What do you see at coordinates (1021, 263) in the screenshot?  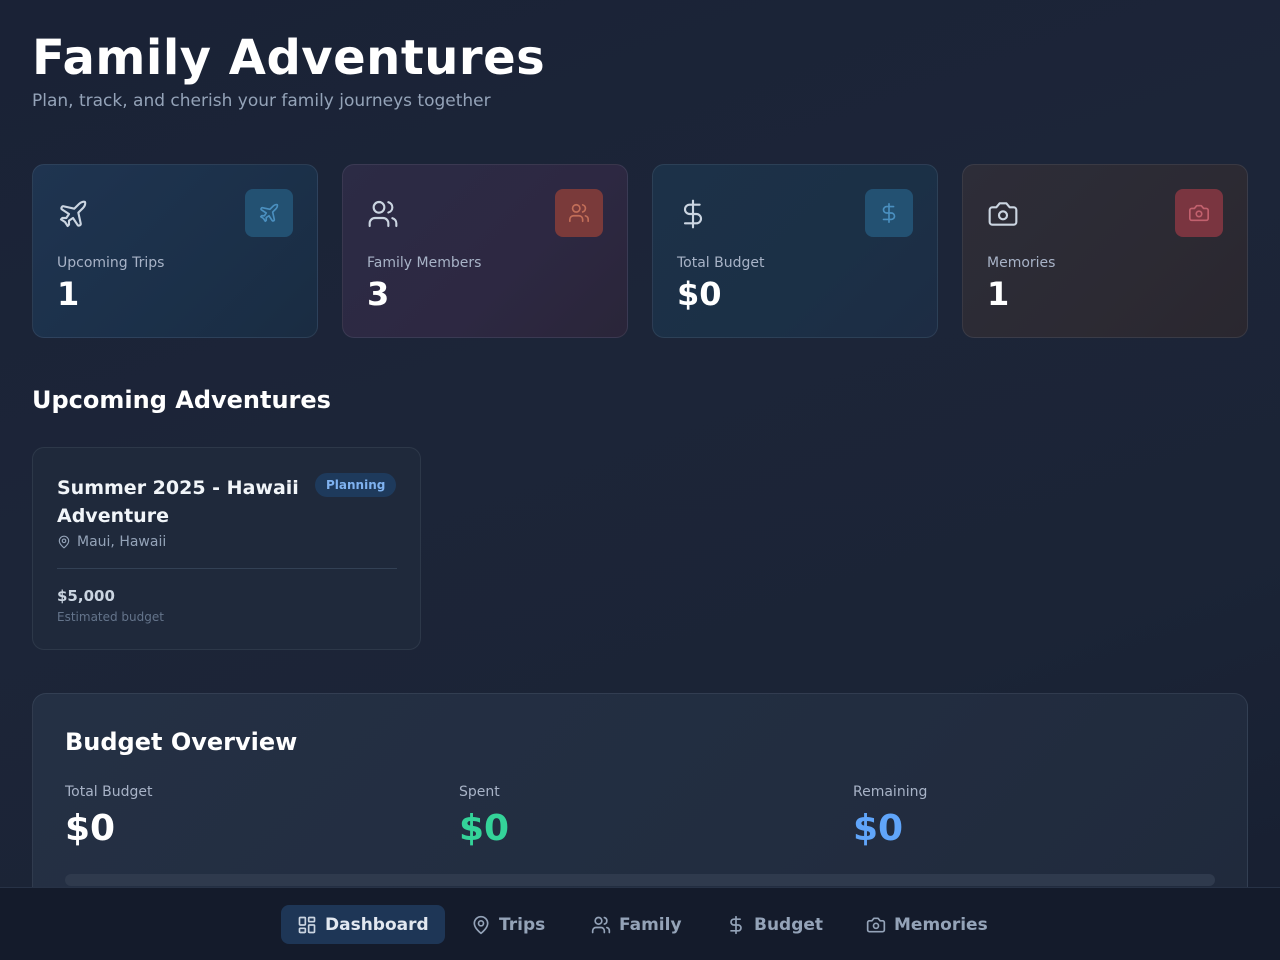 I see `stat-label: Memories` at bounding box center [1021, 263].